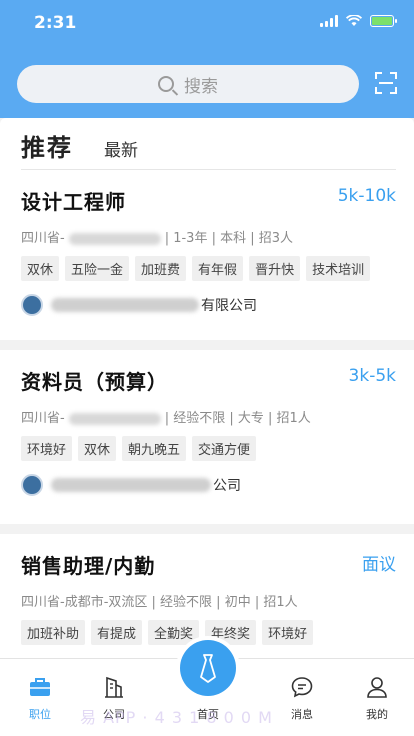 The height and width of the screenshot is (736, 414). I want to click on job-requirements: | 1-3年 | 本科 | 招3人, so click(229, 238).